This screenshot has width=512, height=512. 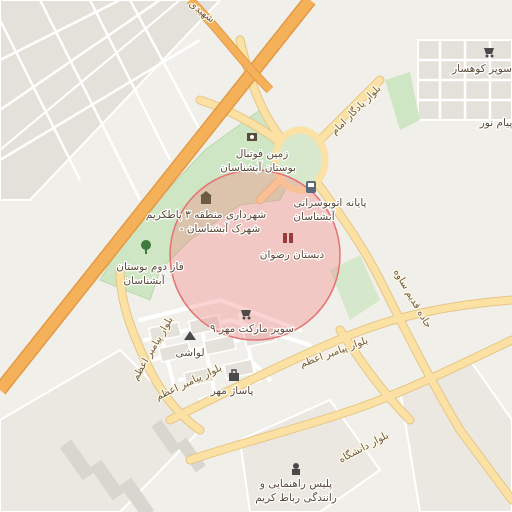 What do you see at coordinates (311, 187) in the screenshot?
I see `bus-station-icon` at bounding box center [311, 187].